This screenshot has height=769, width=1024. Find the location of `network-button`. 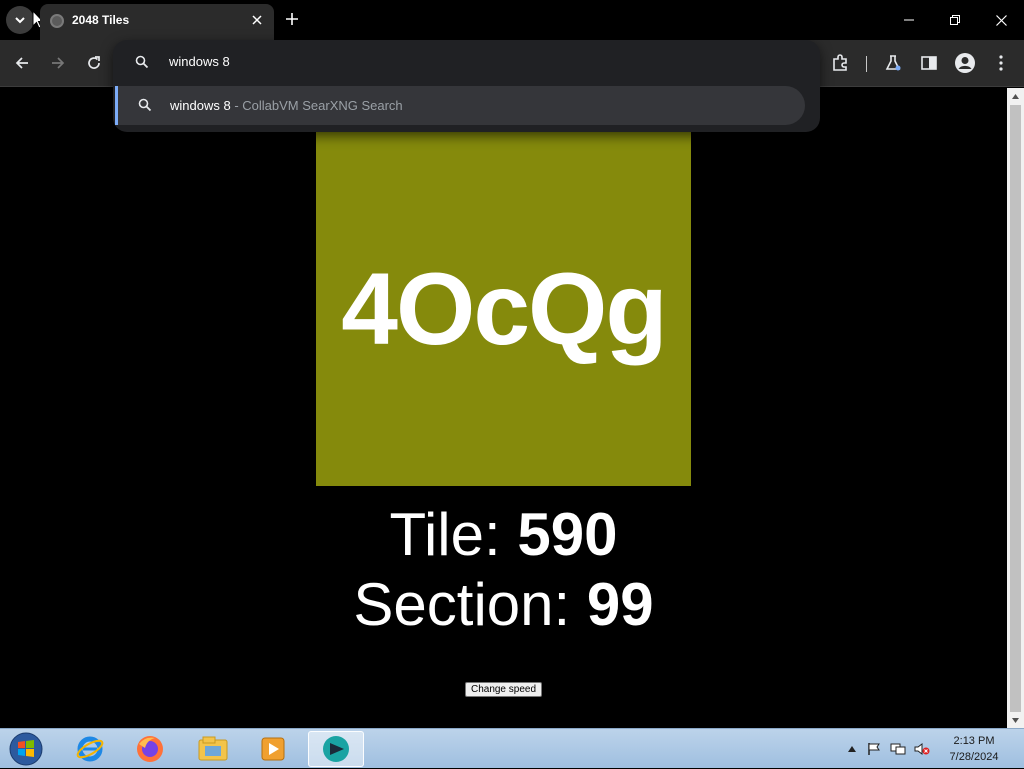

network-button is located at coordinates (898, 749).